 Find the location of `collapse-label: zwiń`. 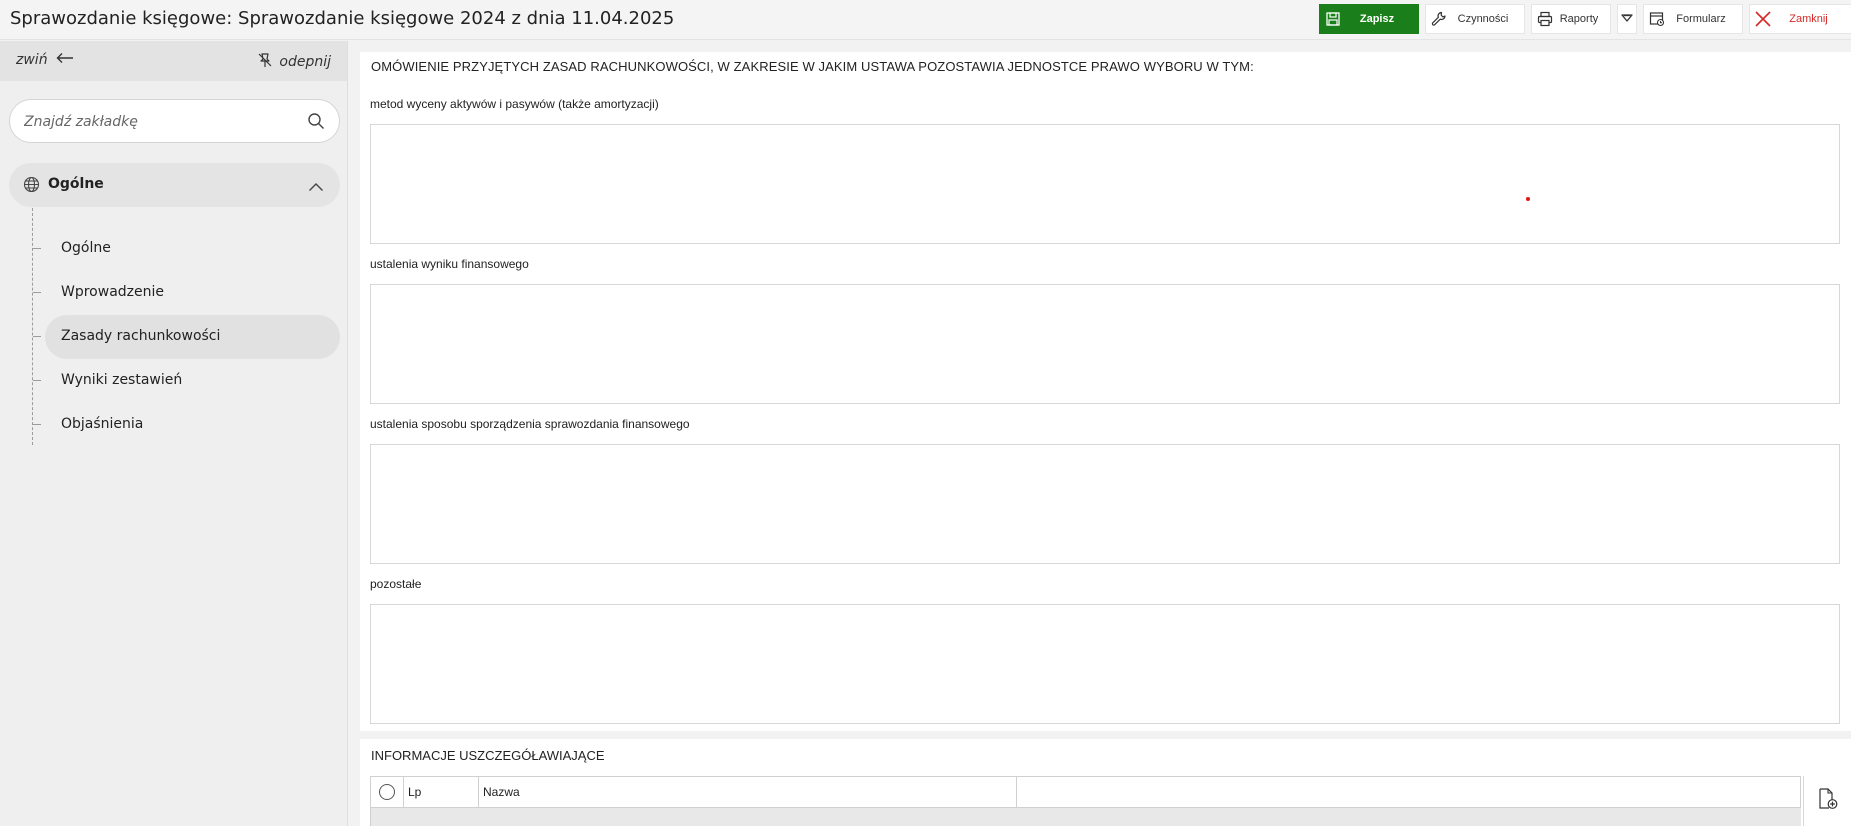

collapse-label: zwiń is located at coordinates (32, 60).